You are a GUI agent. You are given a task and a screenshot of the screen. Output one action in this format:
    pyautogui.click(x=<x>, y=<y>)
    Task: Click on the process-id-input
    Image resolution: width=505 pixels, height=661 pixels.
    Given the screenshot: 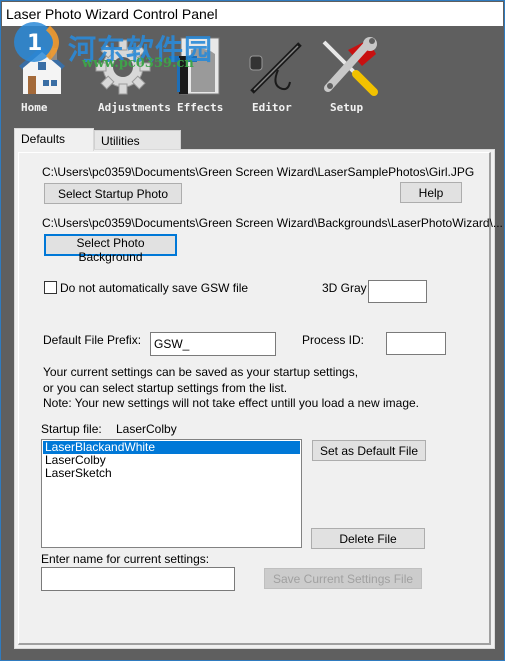 What is the action you would take?
    pyautogui.click(x=416, y=343)
    